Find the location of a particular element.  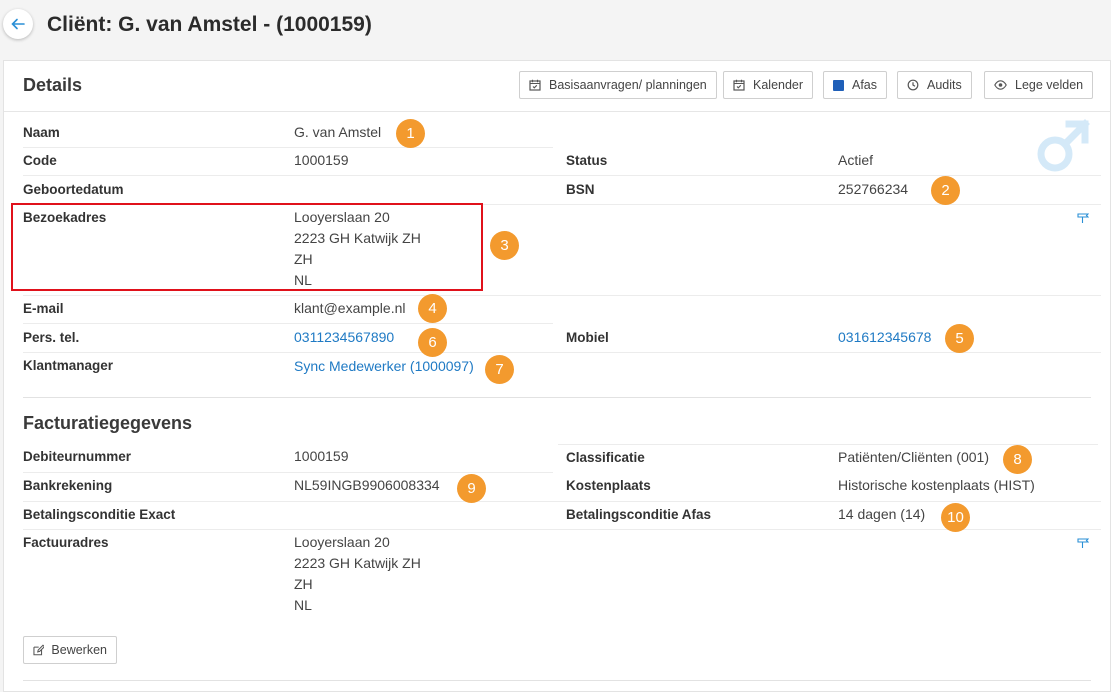

basisaanvragen-label: Basisaanvragen/ planningen is located at coordinates (628, 85).